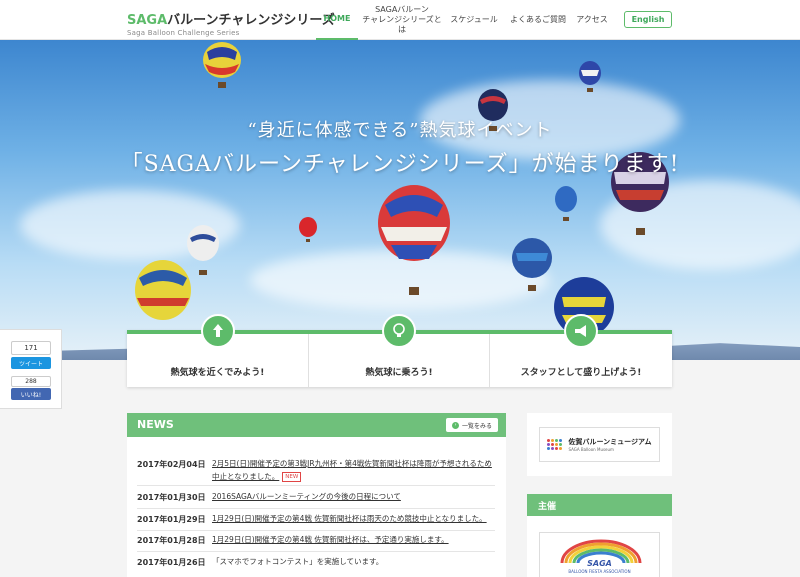 Image resolution: width=800 pixels, height=577 pixels. Describe the element at coordinates (555, 444) in the screenshot. I see `museum-logo-icon` at that location.